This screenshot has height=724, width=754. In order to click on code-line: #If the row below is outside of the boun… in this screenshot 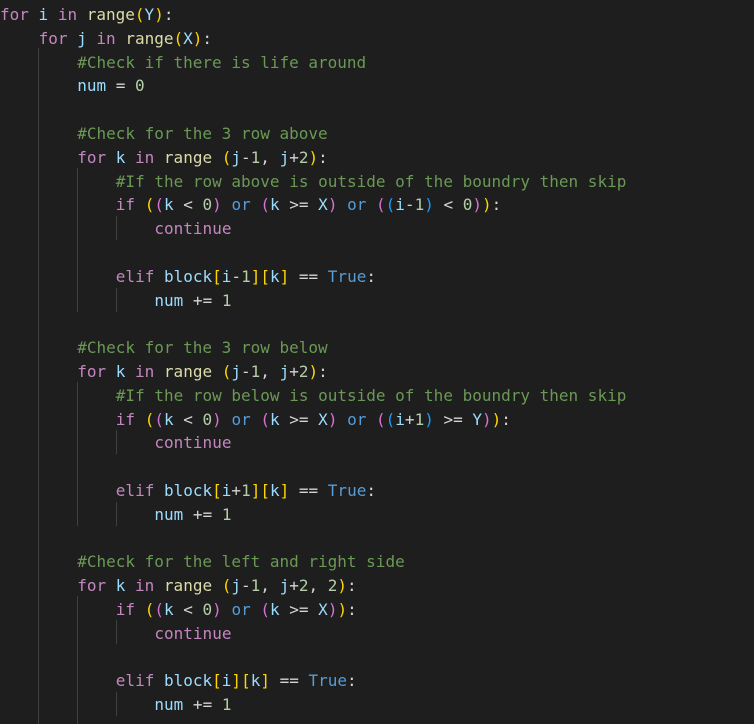, I will do `click(371, 396)`.